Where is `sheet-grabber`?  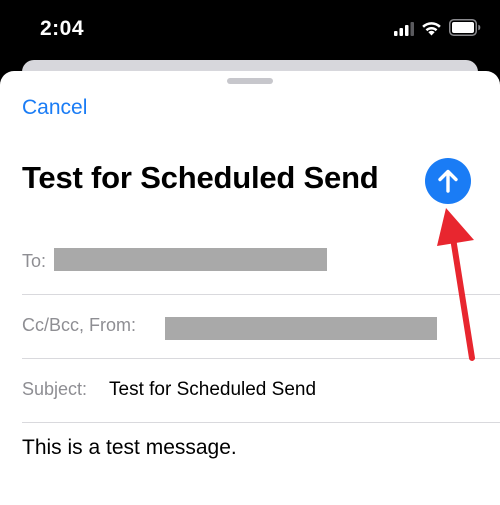 sheet-grabber is located at coordinates (250, 81).